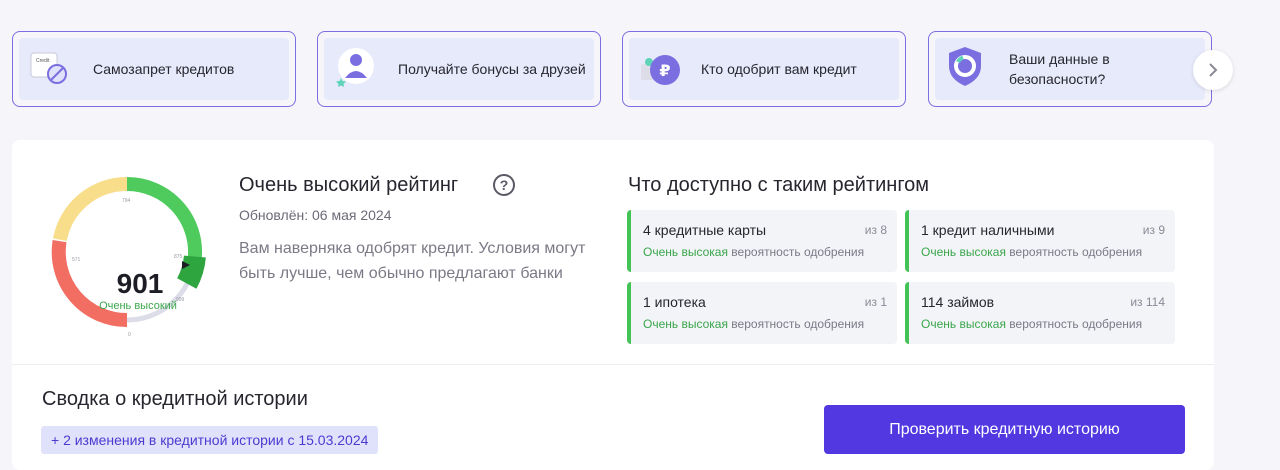 This screenshot has height=470, width=1280. Describe the element at coordinates (1147, 302) in the screenshot. I see `offer-count: из 114` at that location.